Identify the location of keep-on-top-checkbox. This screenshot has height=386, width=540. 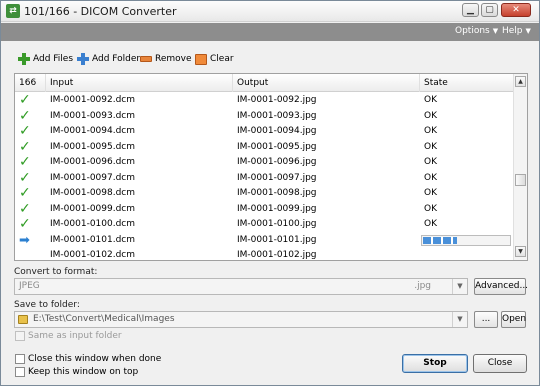
(20, 372).